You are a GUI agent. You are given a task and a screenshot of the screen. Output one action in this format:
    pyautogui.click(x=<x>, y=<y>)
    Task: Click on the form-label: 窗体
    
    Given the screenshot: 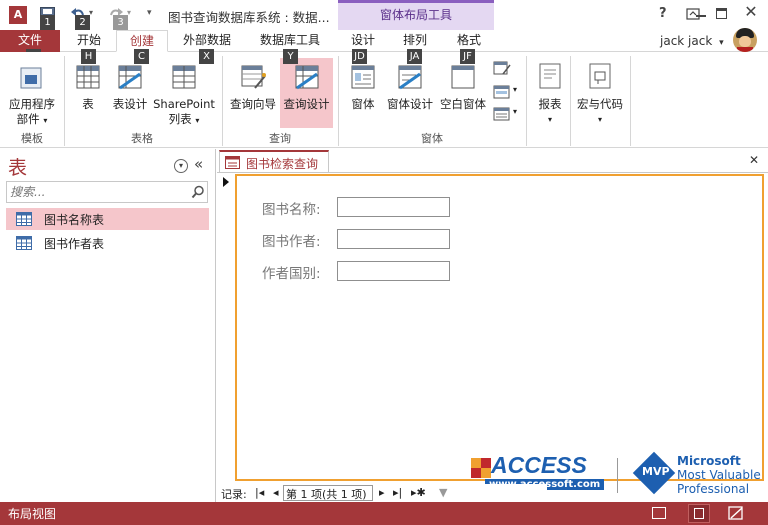 What is the action you would take?
    pyautogui.click(x=363, y=104)
    